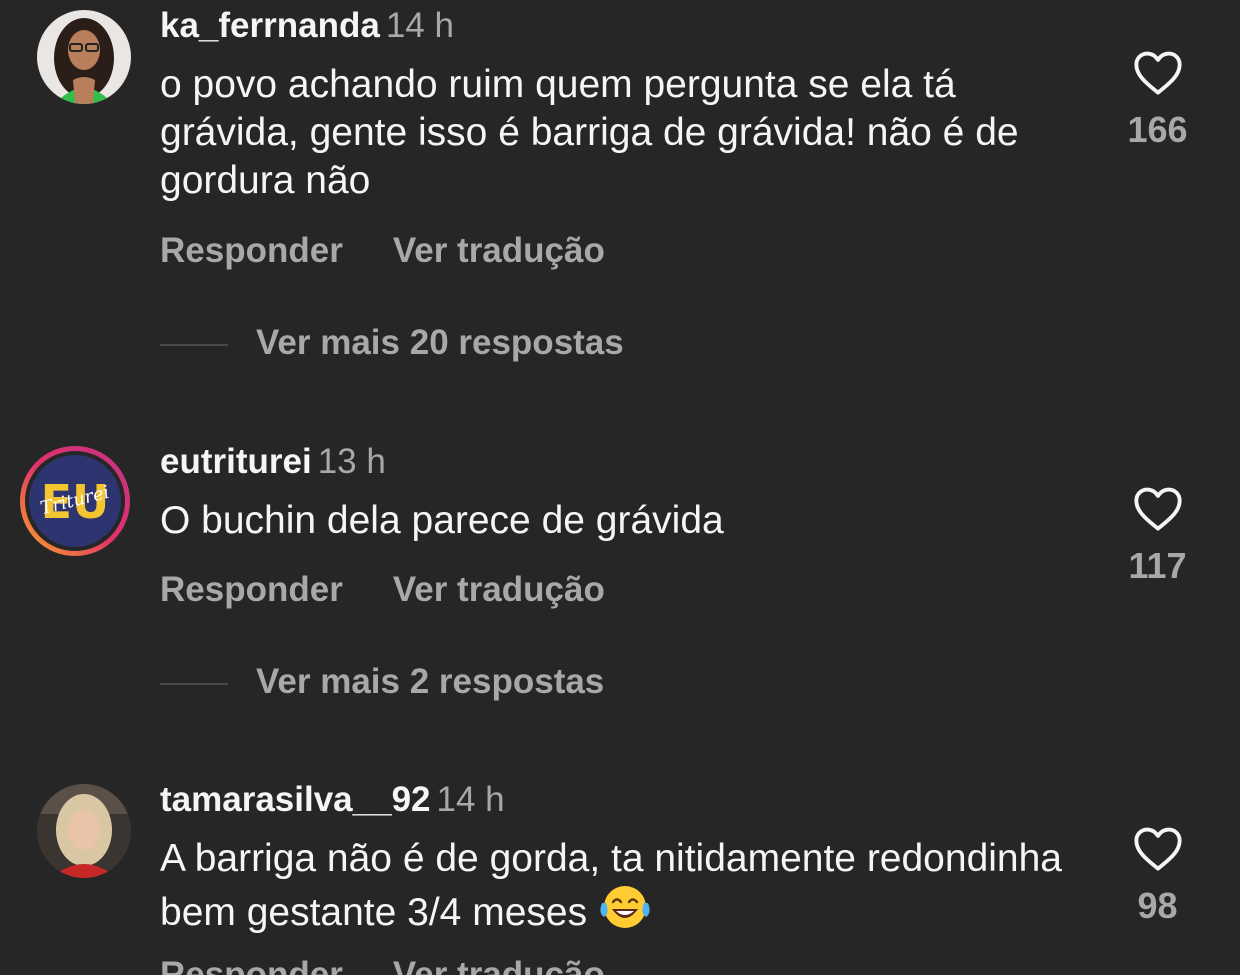  What do you see at coordinates (1157, 535) in the screenshot?
I see `like-button: 117` at bounding box center [1157, 535].